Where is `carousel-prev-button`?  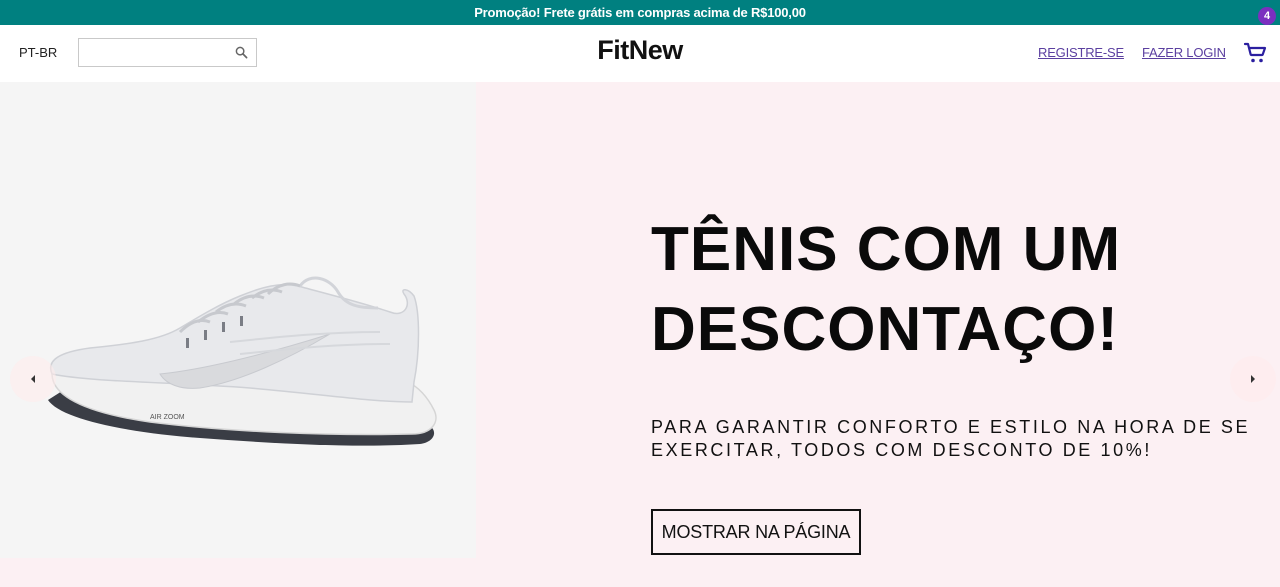 carousel-prev-button is located at coordinates (33, 379).